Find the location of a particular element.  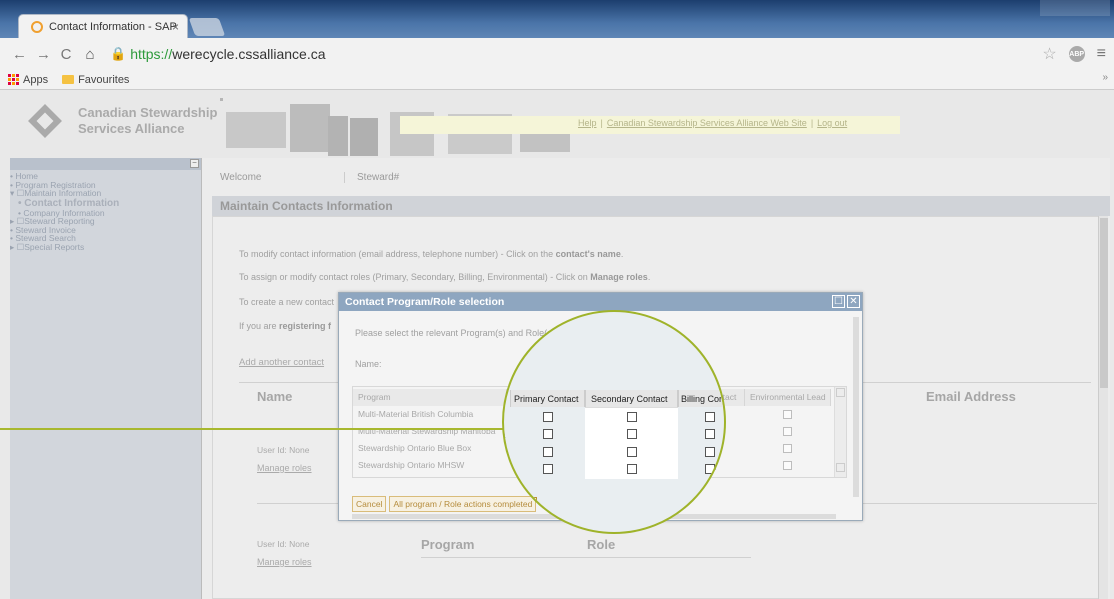

url-field: https://werecycle.cssalliance.ca is located at coordinates (227, 54).